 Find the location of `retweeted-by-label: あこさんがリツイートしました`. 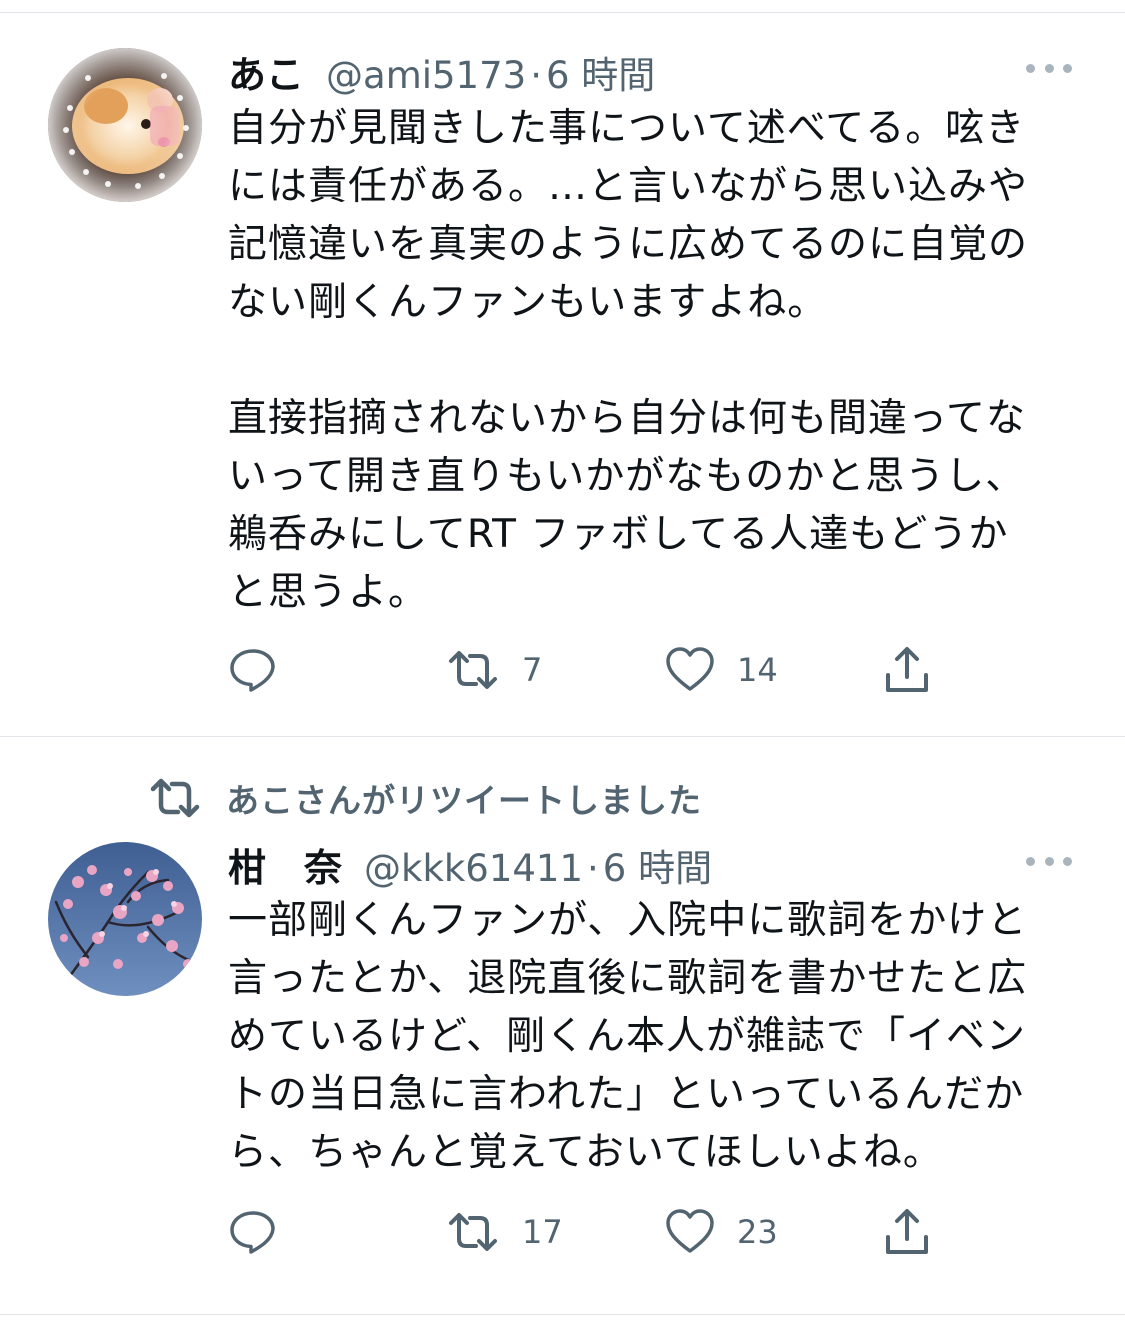

retweeted-by-label: あこさんがリツイートしました is located at coordinates (464, 798).